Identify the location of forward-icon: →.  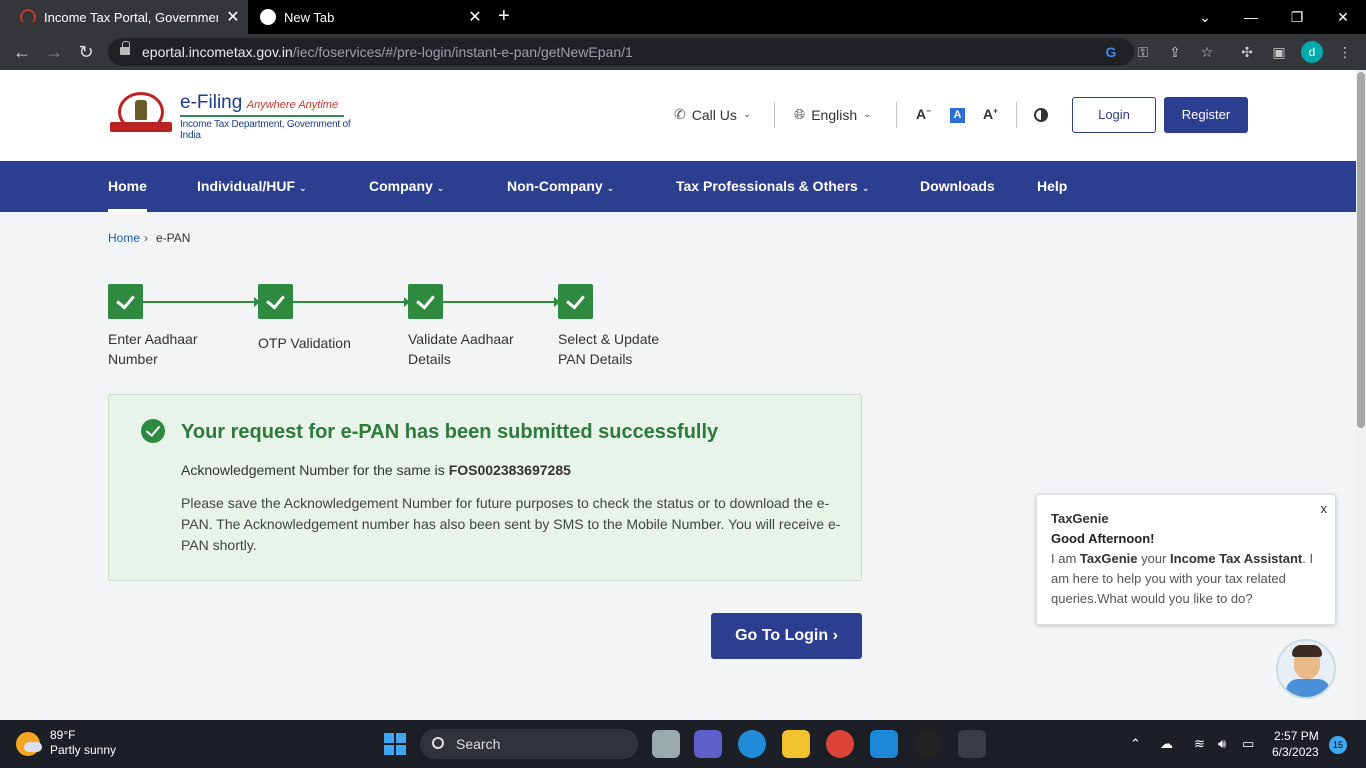
(54, 52).